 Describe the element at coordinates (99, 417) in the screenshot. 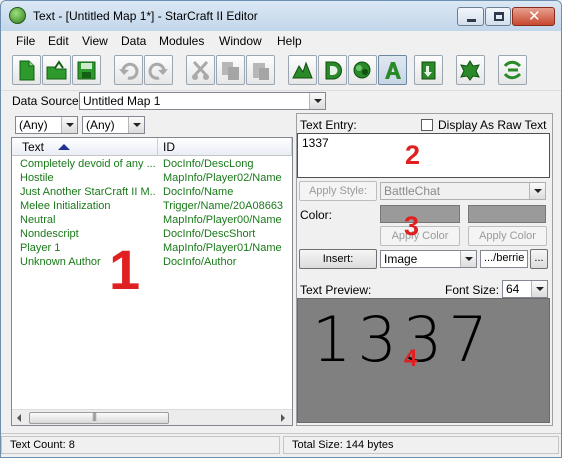

I see `scrollbar-thumb` at that location.